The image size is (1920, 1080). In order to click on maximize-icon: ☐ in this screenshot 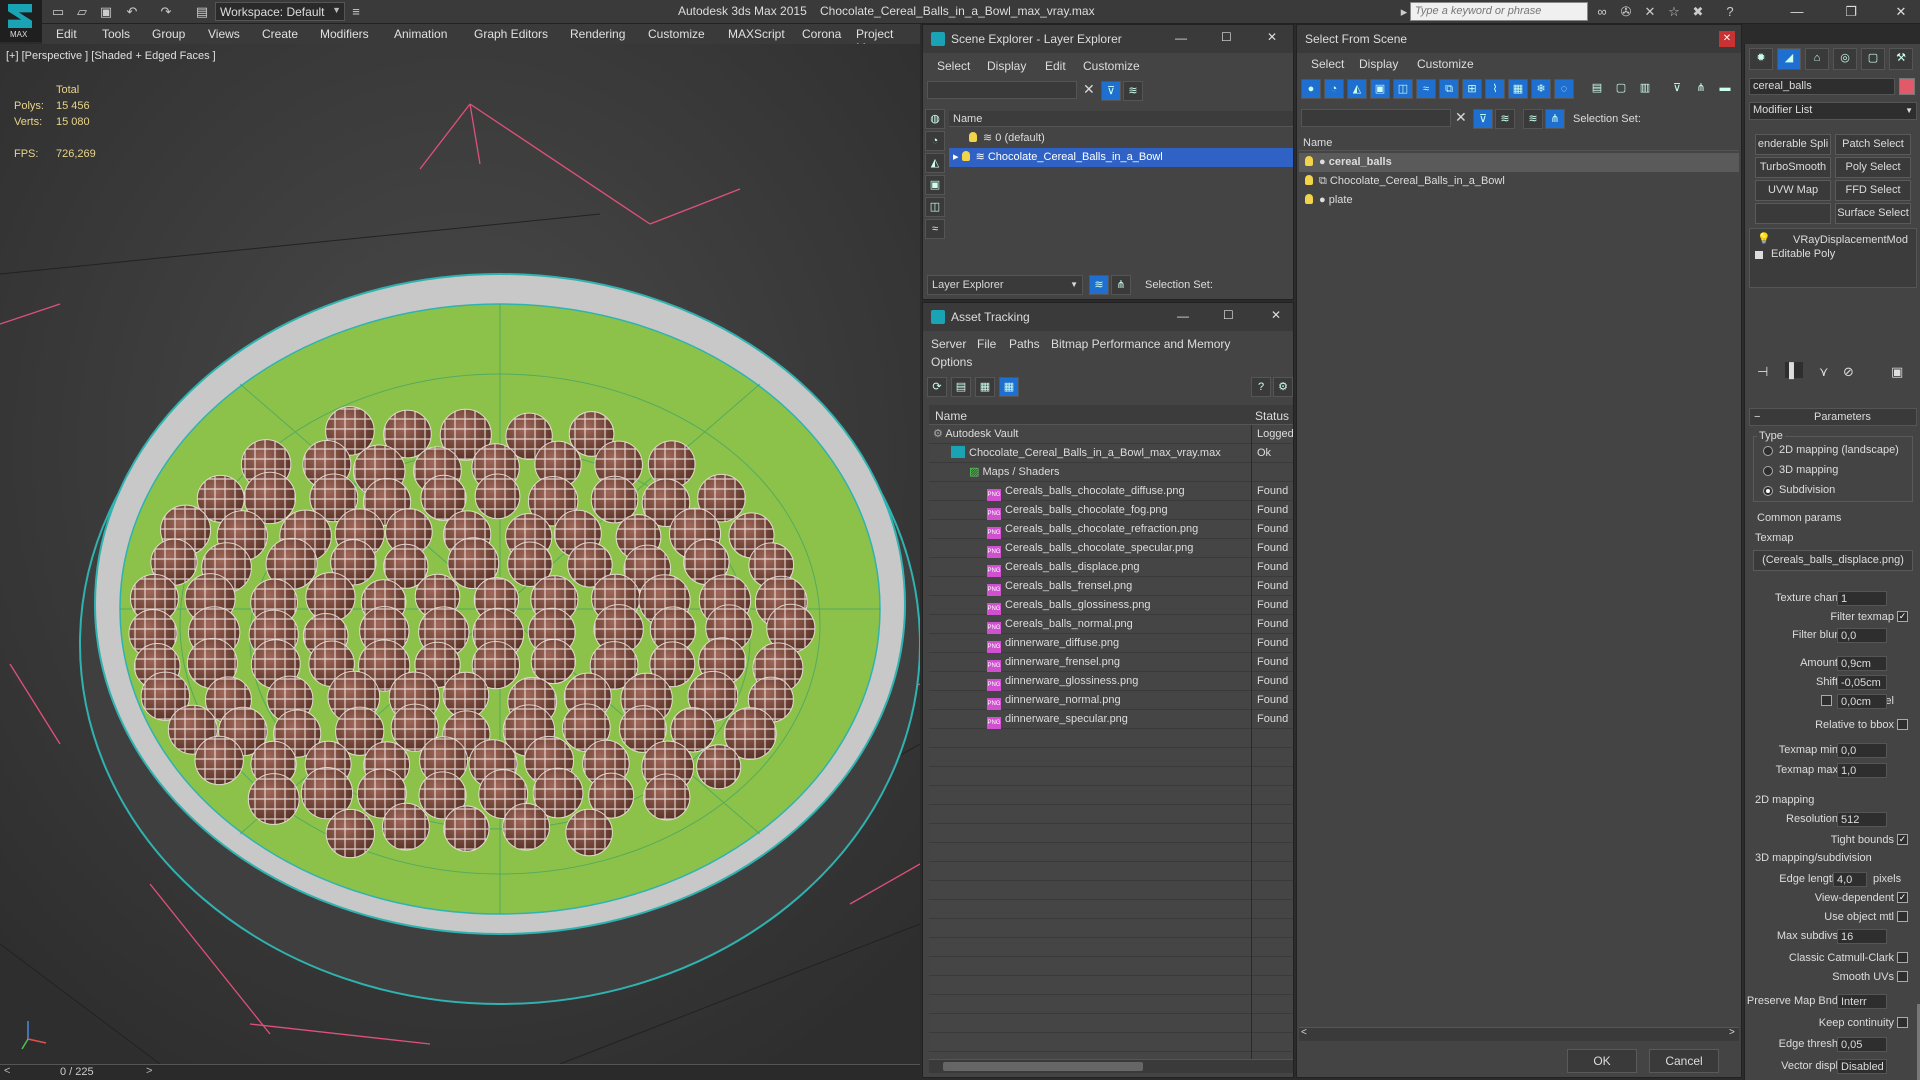, I will do `click(1226, 37)`.